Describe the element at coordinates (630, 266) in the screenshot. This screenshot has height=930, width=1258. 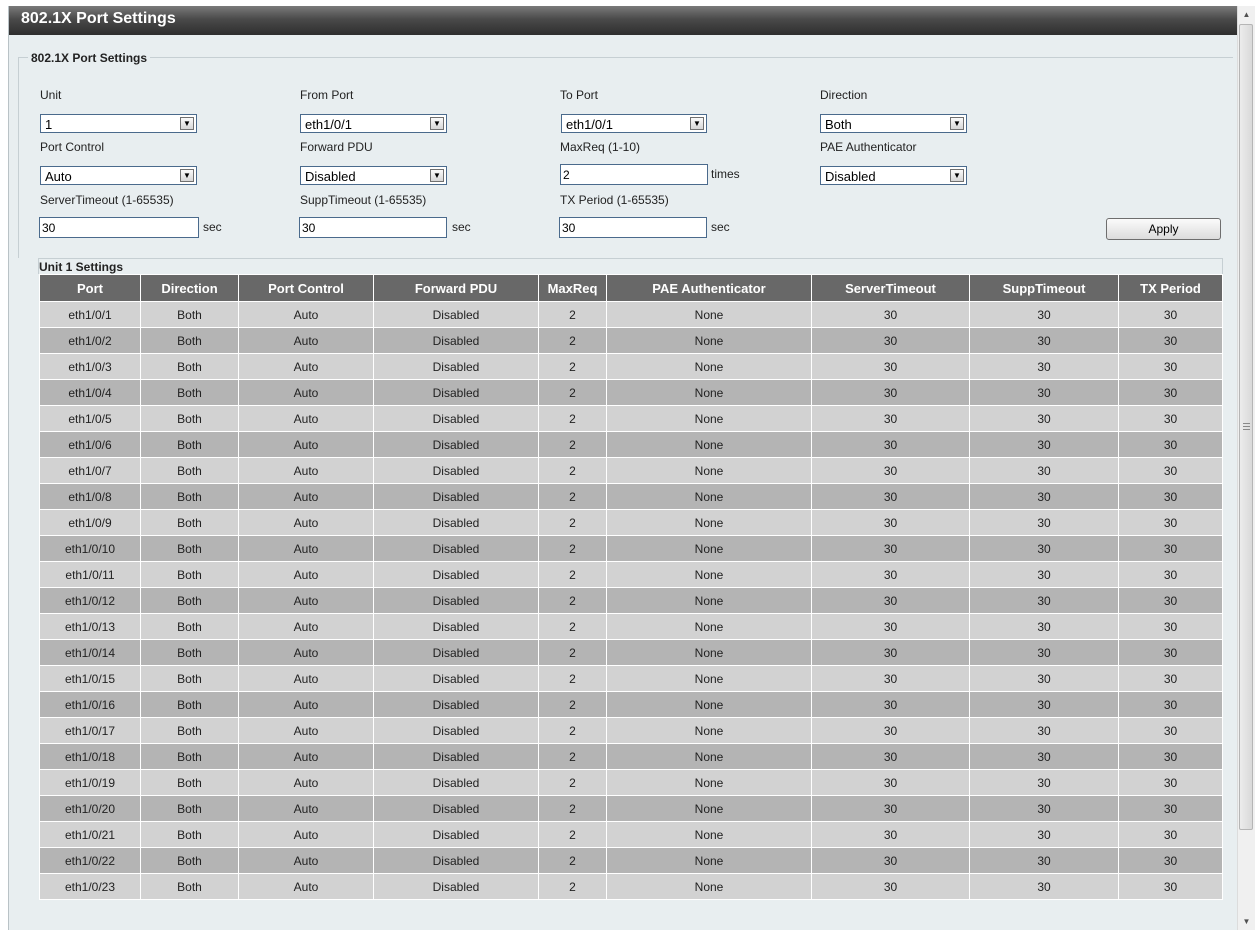
I see `unit-settings-header: Unit 1 Settings` at that location.